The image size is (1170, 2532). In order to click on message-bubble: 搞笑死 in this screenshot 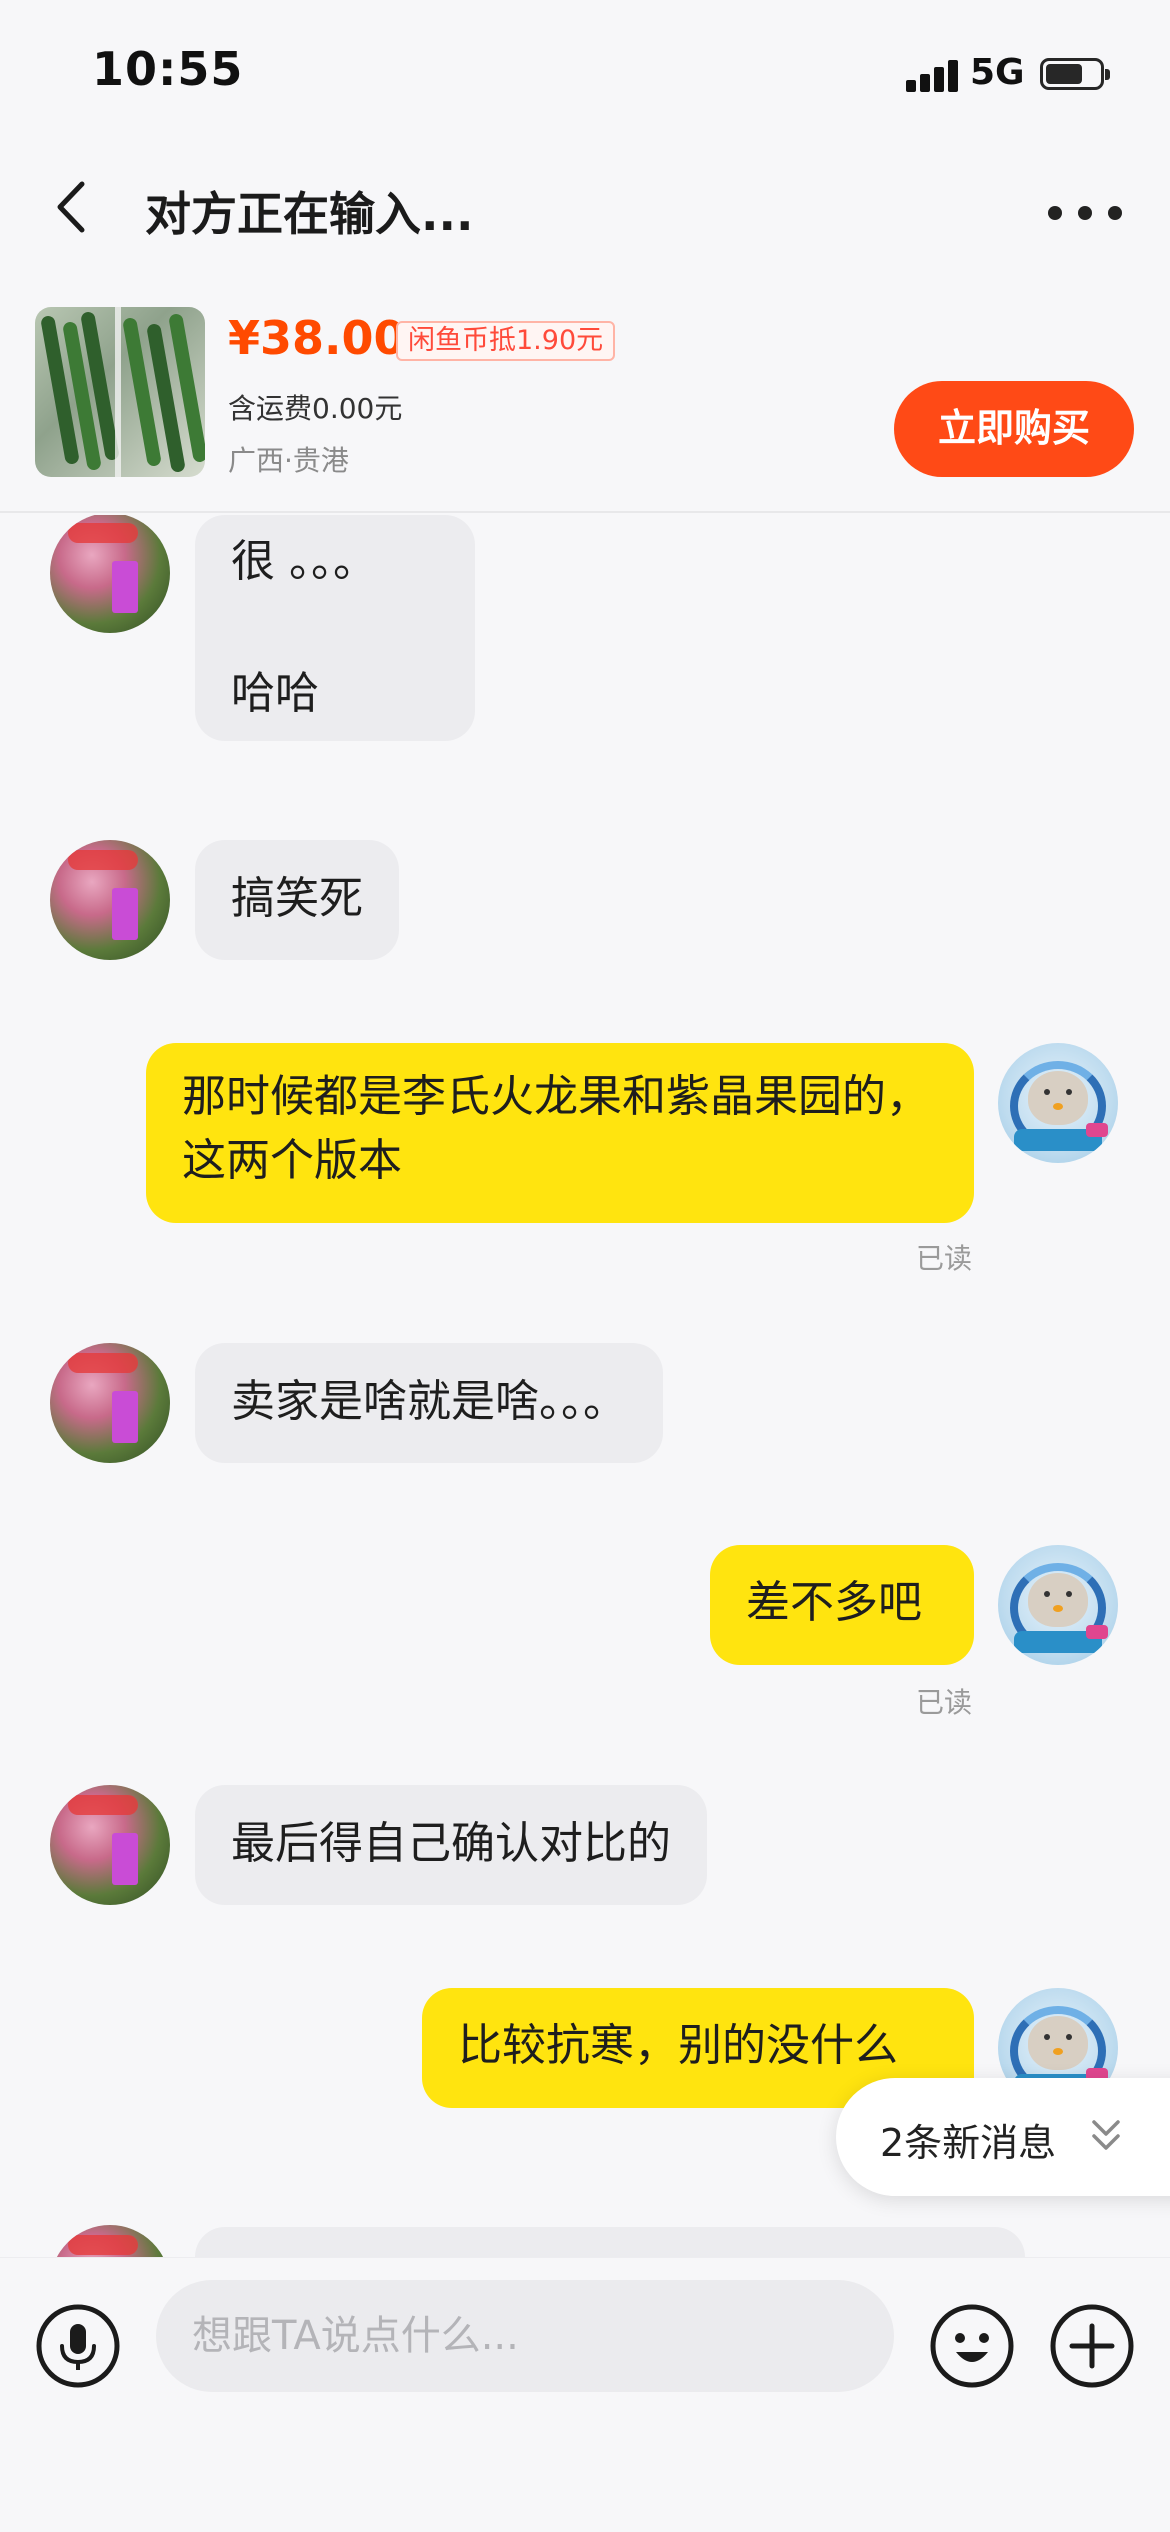, I will do `click(297, 900)`.